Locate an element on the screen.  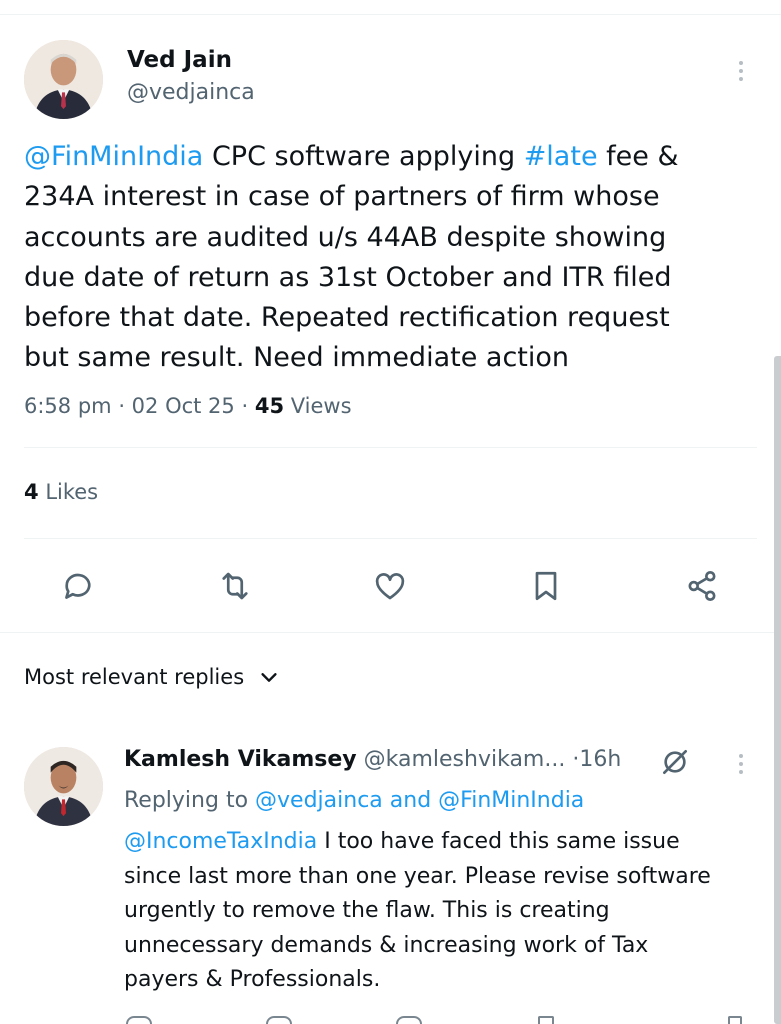
likes-link: 4 Likes is located at coordinates (61, 492).